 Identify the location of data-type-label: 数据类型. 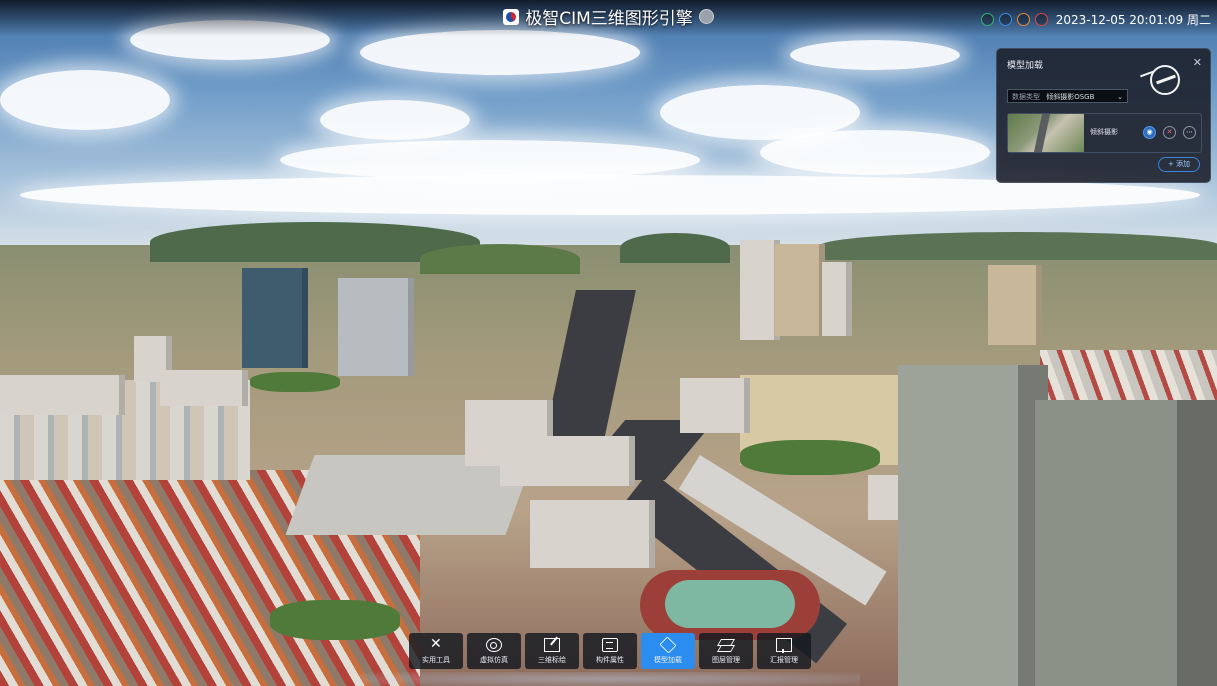
(1026, 97).